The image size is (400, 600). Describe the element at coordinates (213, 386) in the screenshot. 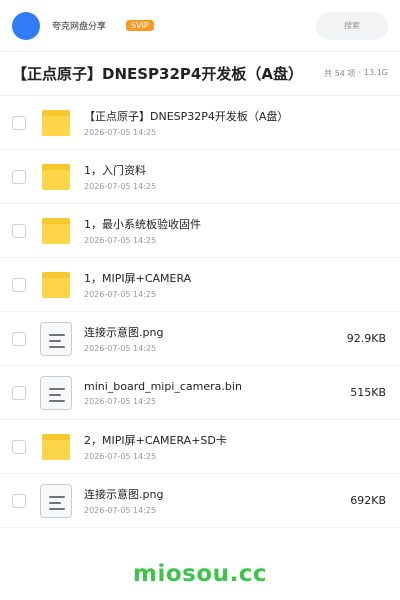

I see `file-name: mini_board_mipi_camera.bin` at that location.